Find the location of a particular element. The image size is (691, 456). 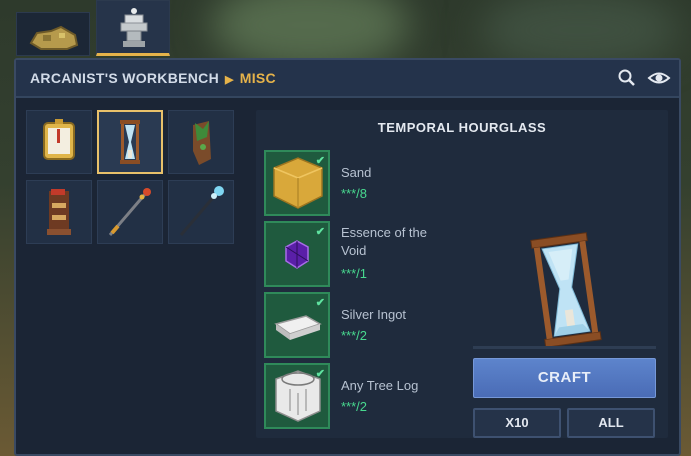

vine-totem-item-icon is located at coordinates (202, 143).